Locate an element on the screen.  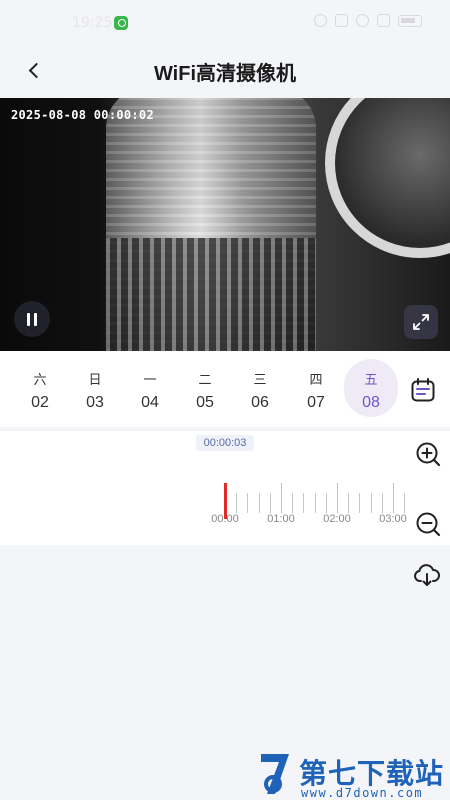
signal-icon is located at coordinates (383, 20).